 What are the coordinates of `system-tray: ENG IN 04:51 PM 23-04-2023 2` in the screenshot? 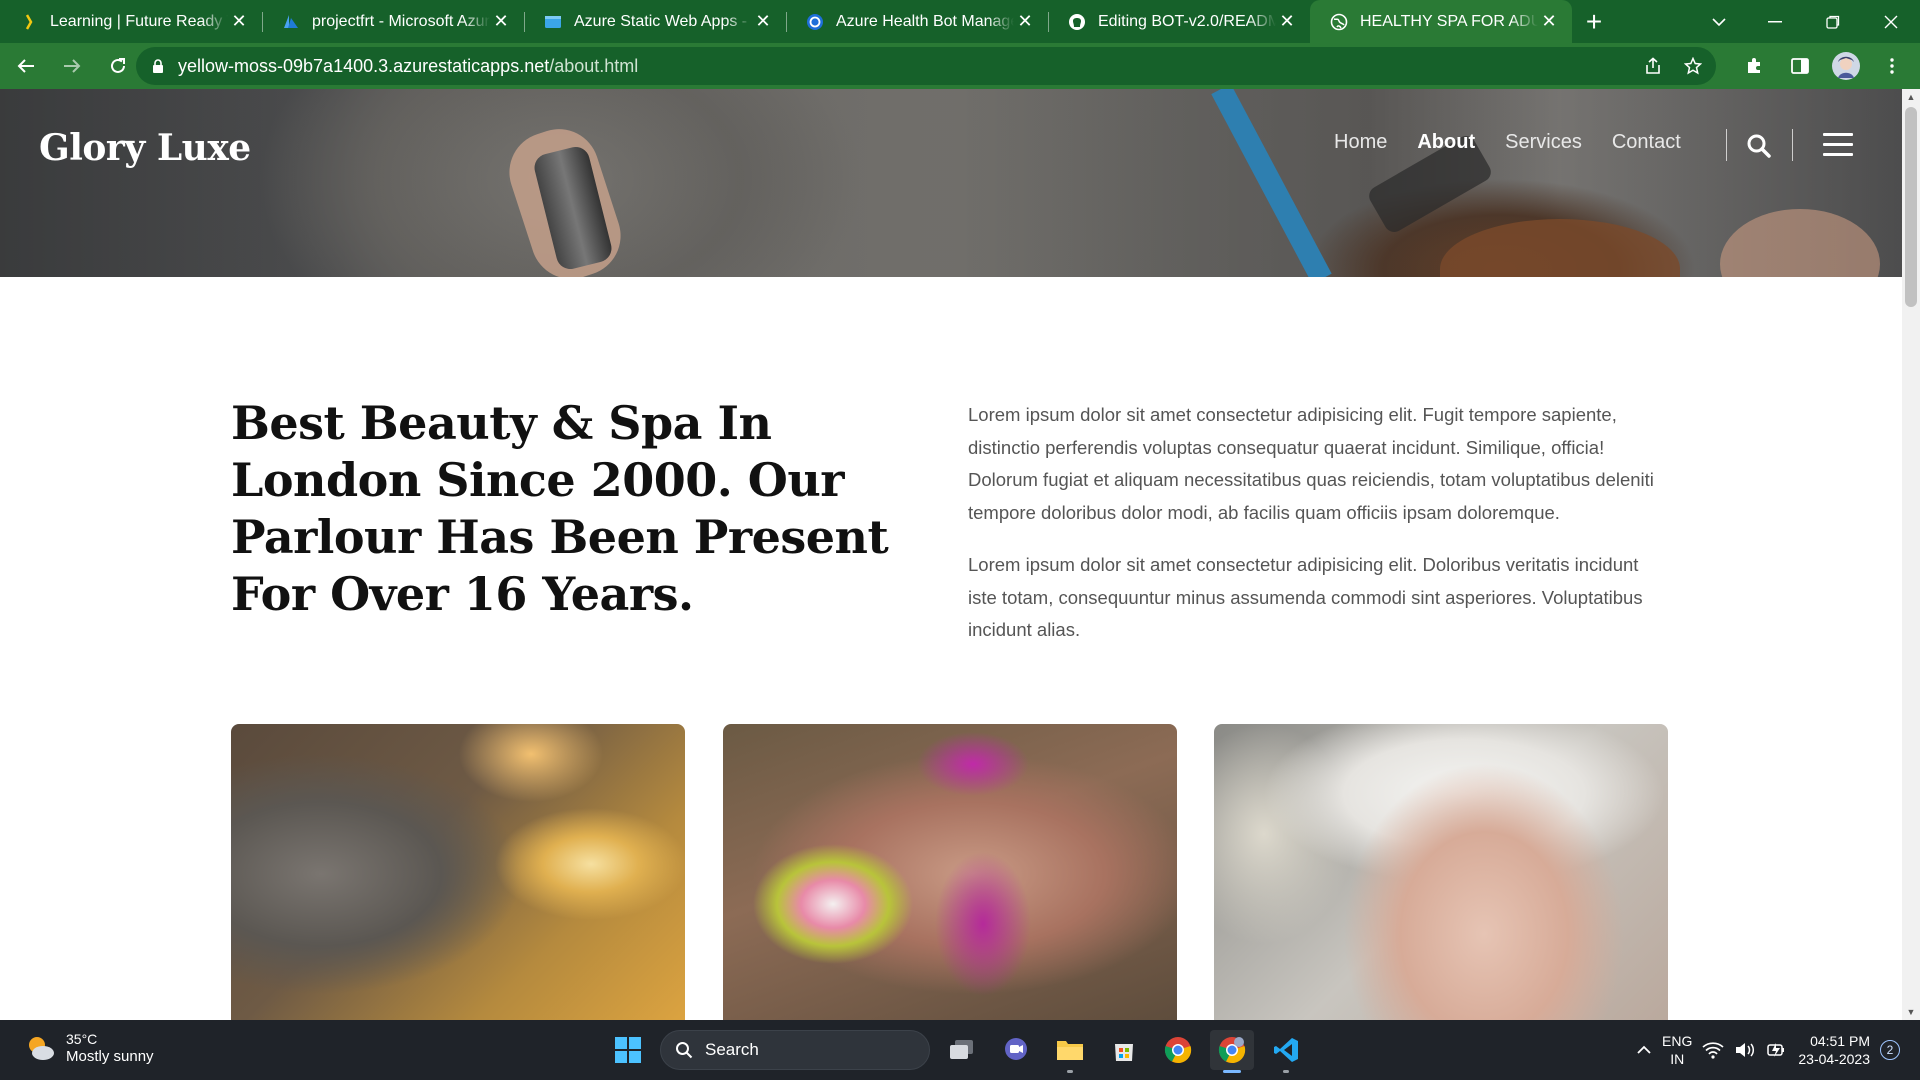 It's located at (1768, 1050).